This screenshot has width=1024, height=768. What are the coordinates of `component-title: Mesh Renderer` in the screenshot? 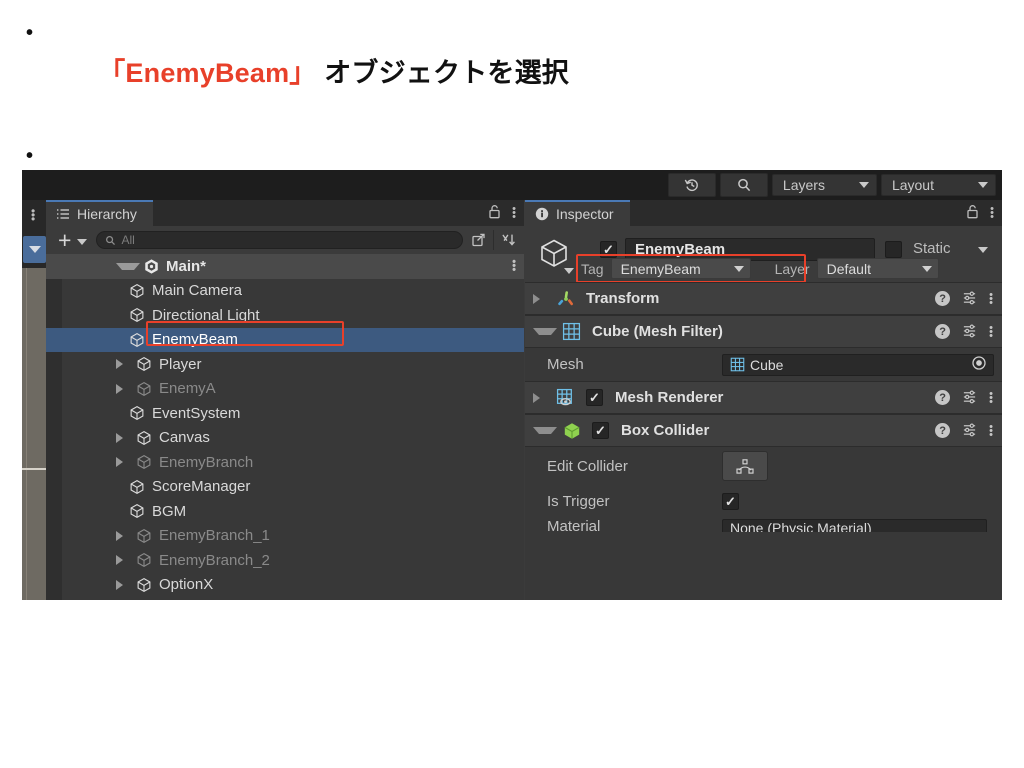 It's located at (669, 397).